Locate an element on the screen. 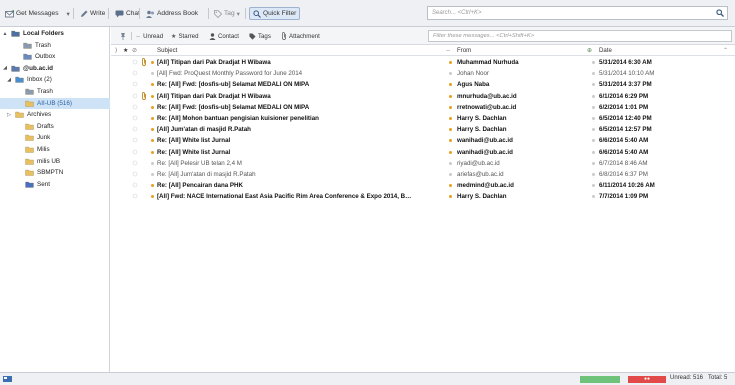 This screenshot has height=385, width=735. twisty-icon: ▷ is located at coordinates (9, 115).